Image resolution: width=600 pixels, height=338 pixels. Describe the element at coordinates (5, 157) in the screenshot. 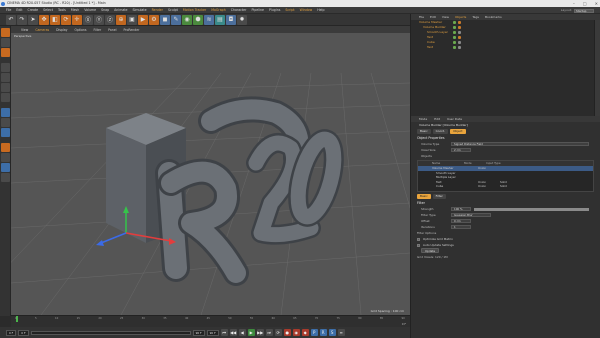

I see `quantize-icon` at that location.